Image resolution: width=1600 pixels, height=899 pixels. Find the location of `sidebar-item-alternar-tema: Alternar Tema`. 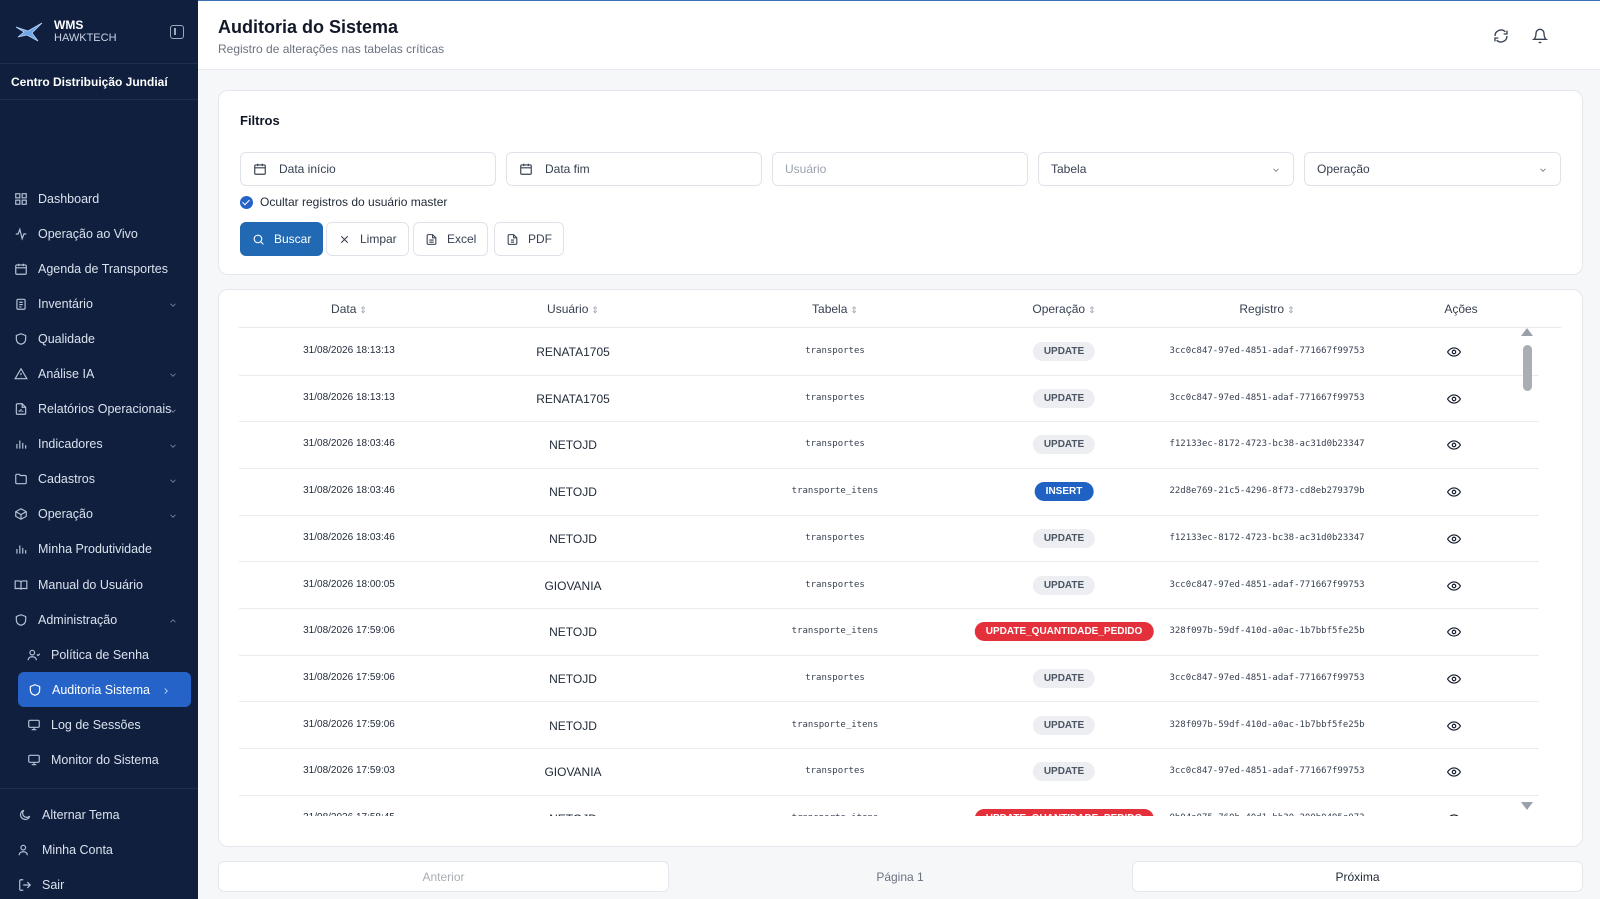

sidebar-item-alternar-tema: Alternar Tema is located at coordinates (99, 814).